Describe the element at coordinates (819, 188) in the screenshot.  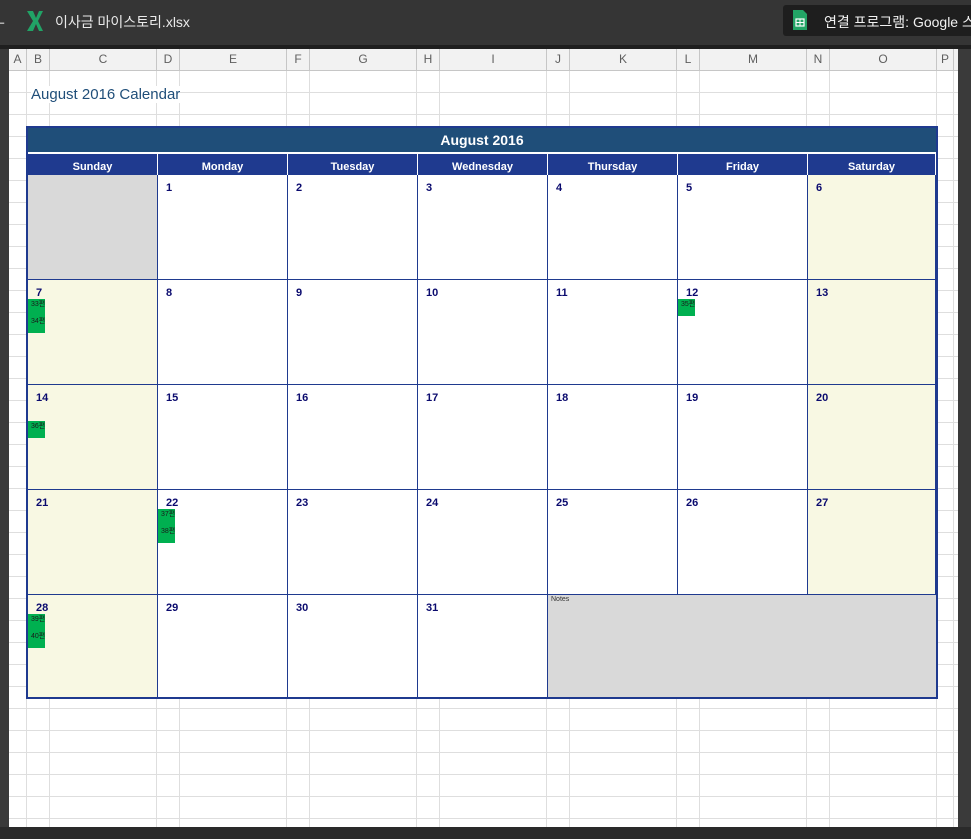
I see `day-number: 6` at that location.